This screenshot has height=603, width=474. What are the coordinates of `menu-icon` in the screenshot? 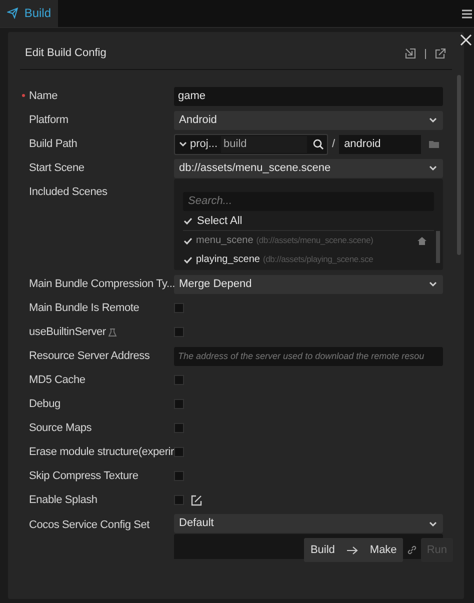 It's located at (467, 14).